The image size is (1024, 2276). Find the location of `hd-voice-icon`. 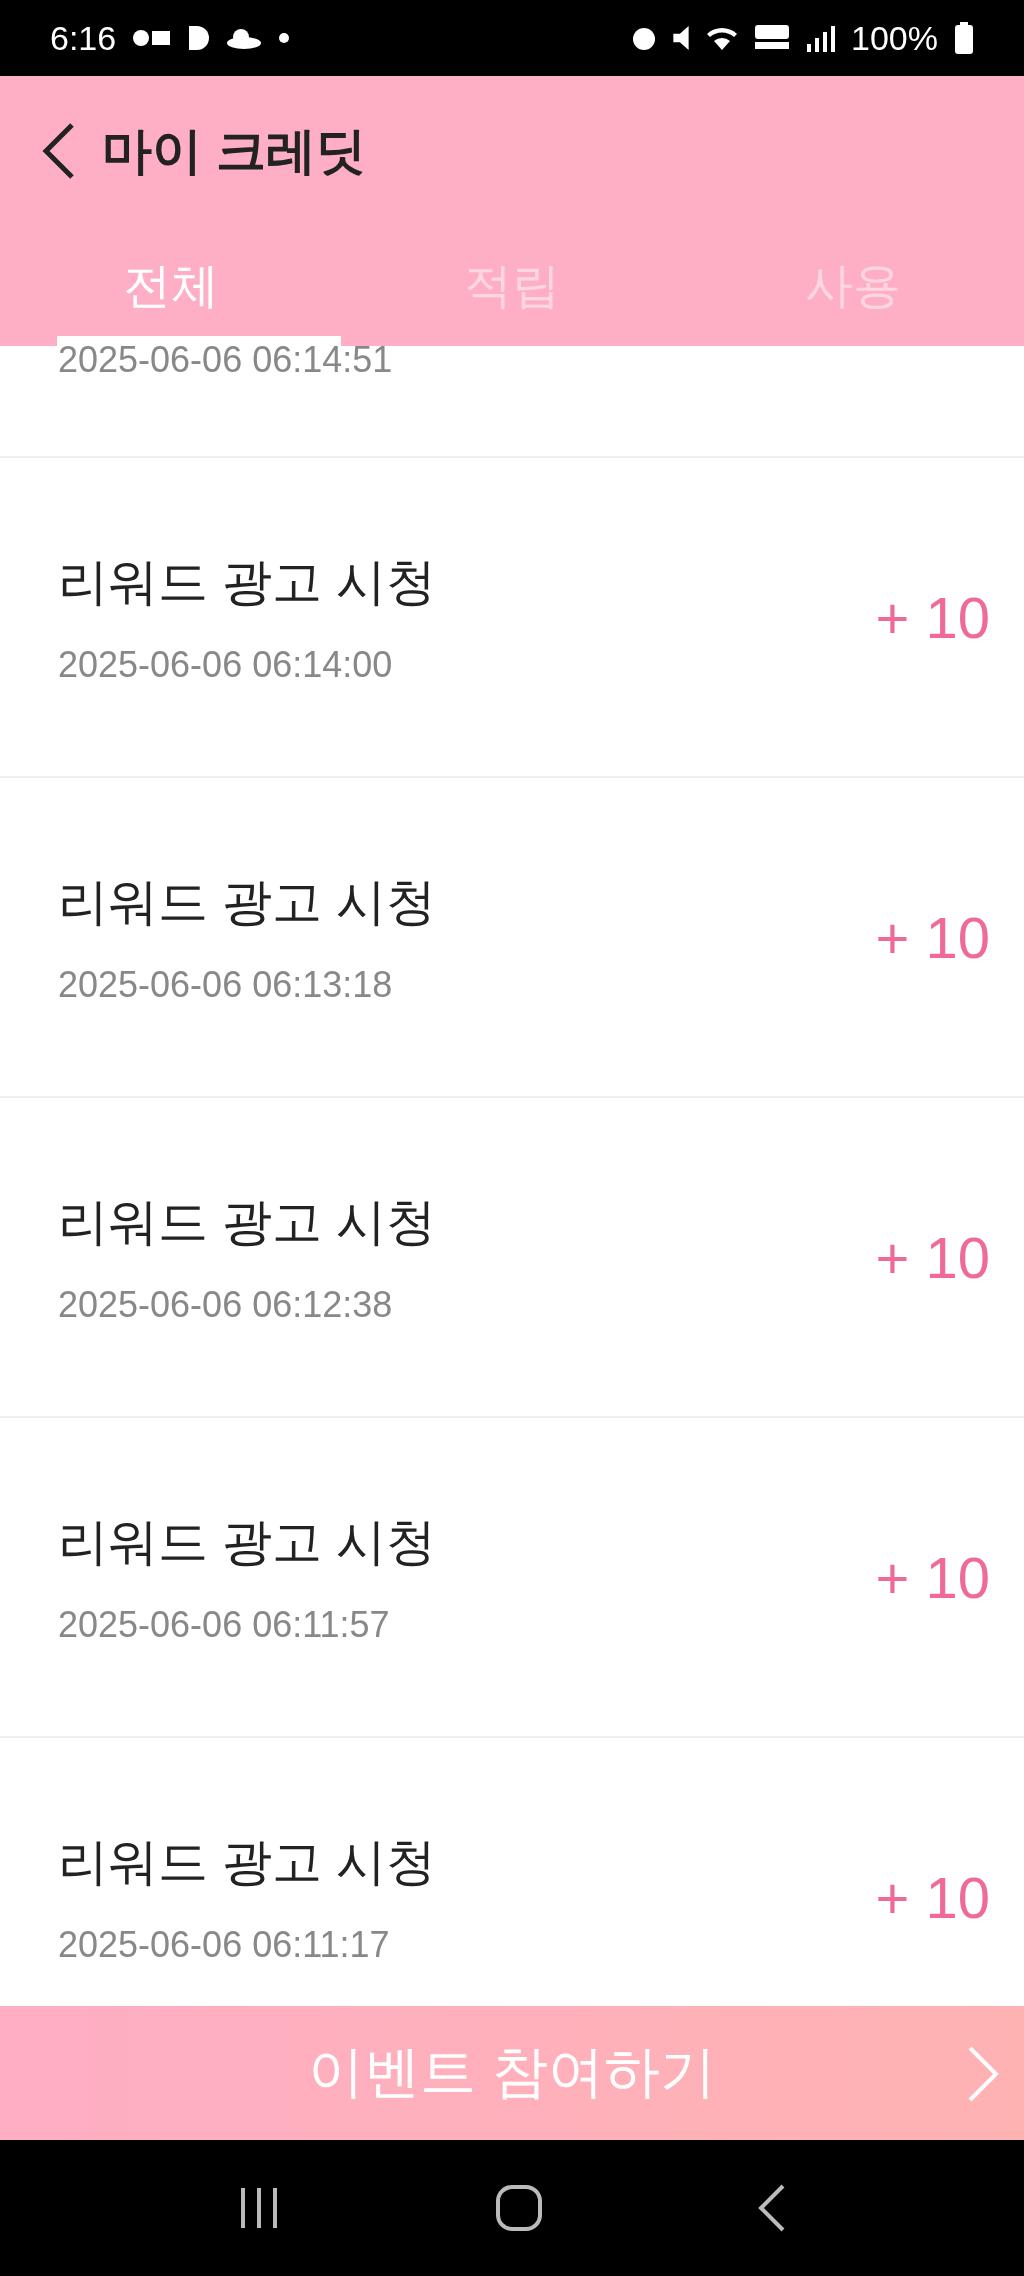

hd-voice-icon is located at coordinates (772, 38).